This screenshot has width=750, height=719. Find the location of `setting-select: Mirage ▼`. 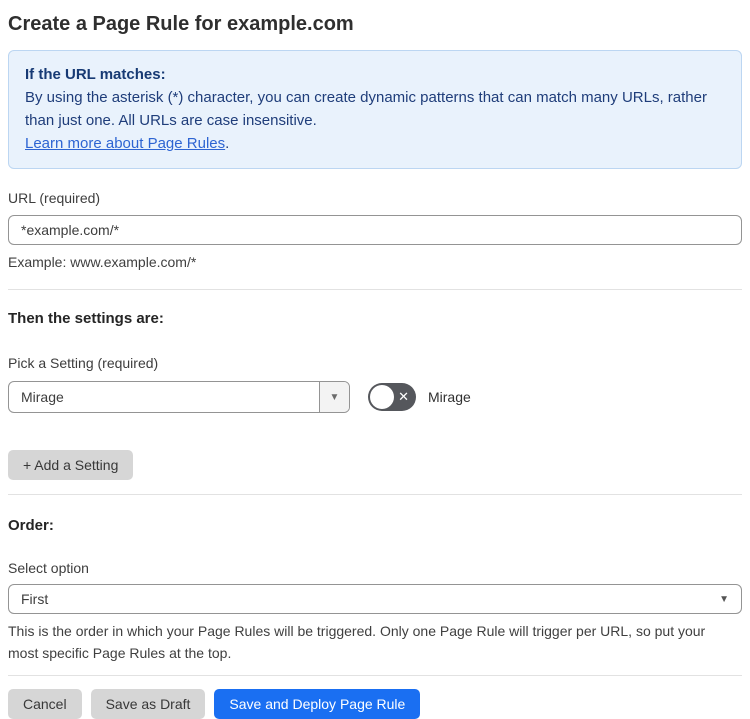

setting-select: Mirage ▼ is located at coordinates (179, 397).